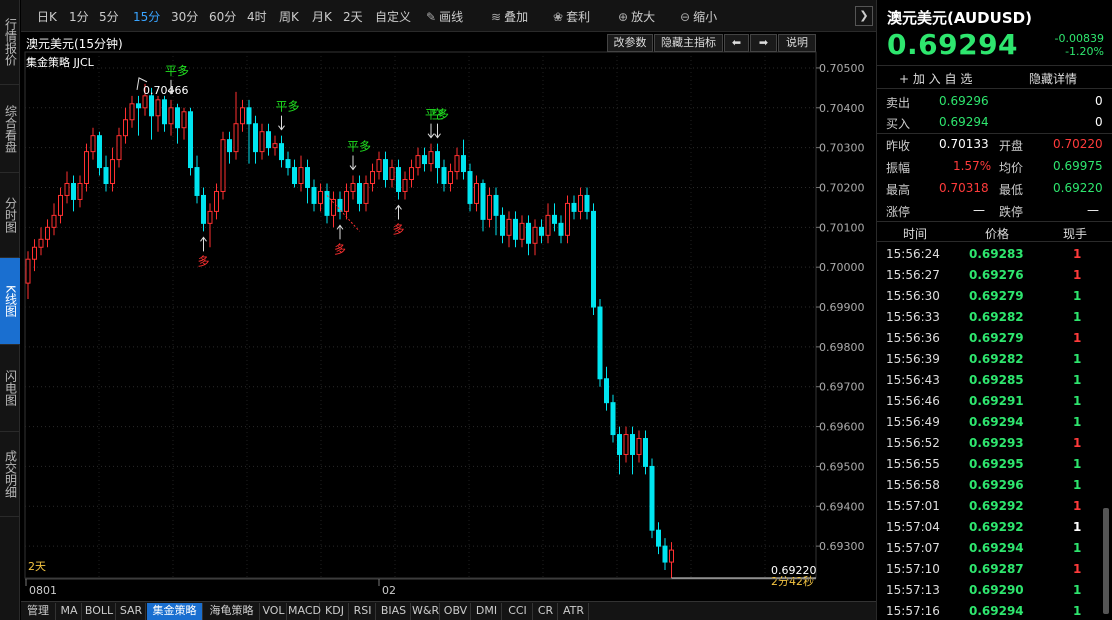  I want to click on chart-header-button-4: 说明, so click(797, 43).